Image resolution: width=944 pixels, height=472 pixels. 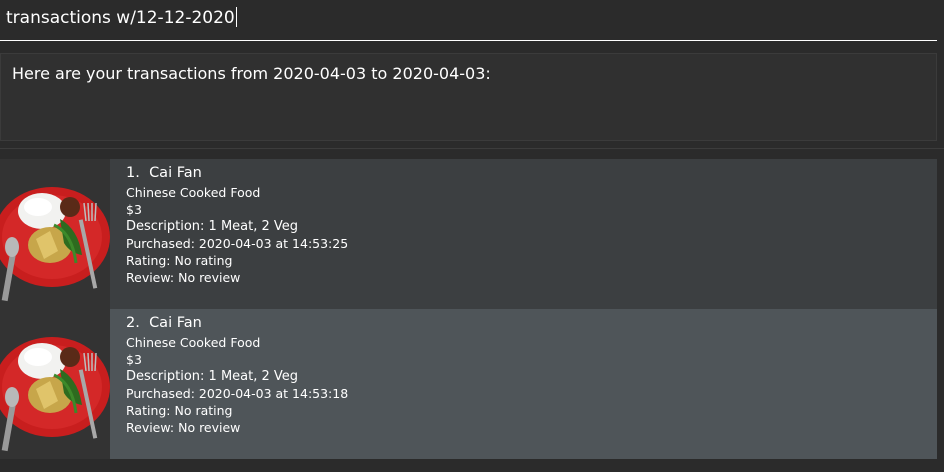 I want to click on command-text: transactions w/12-12-2020, so click(x=121, y=17).